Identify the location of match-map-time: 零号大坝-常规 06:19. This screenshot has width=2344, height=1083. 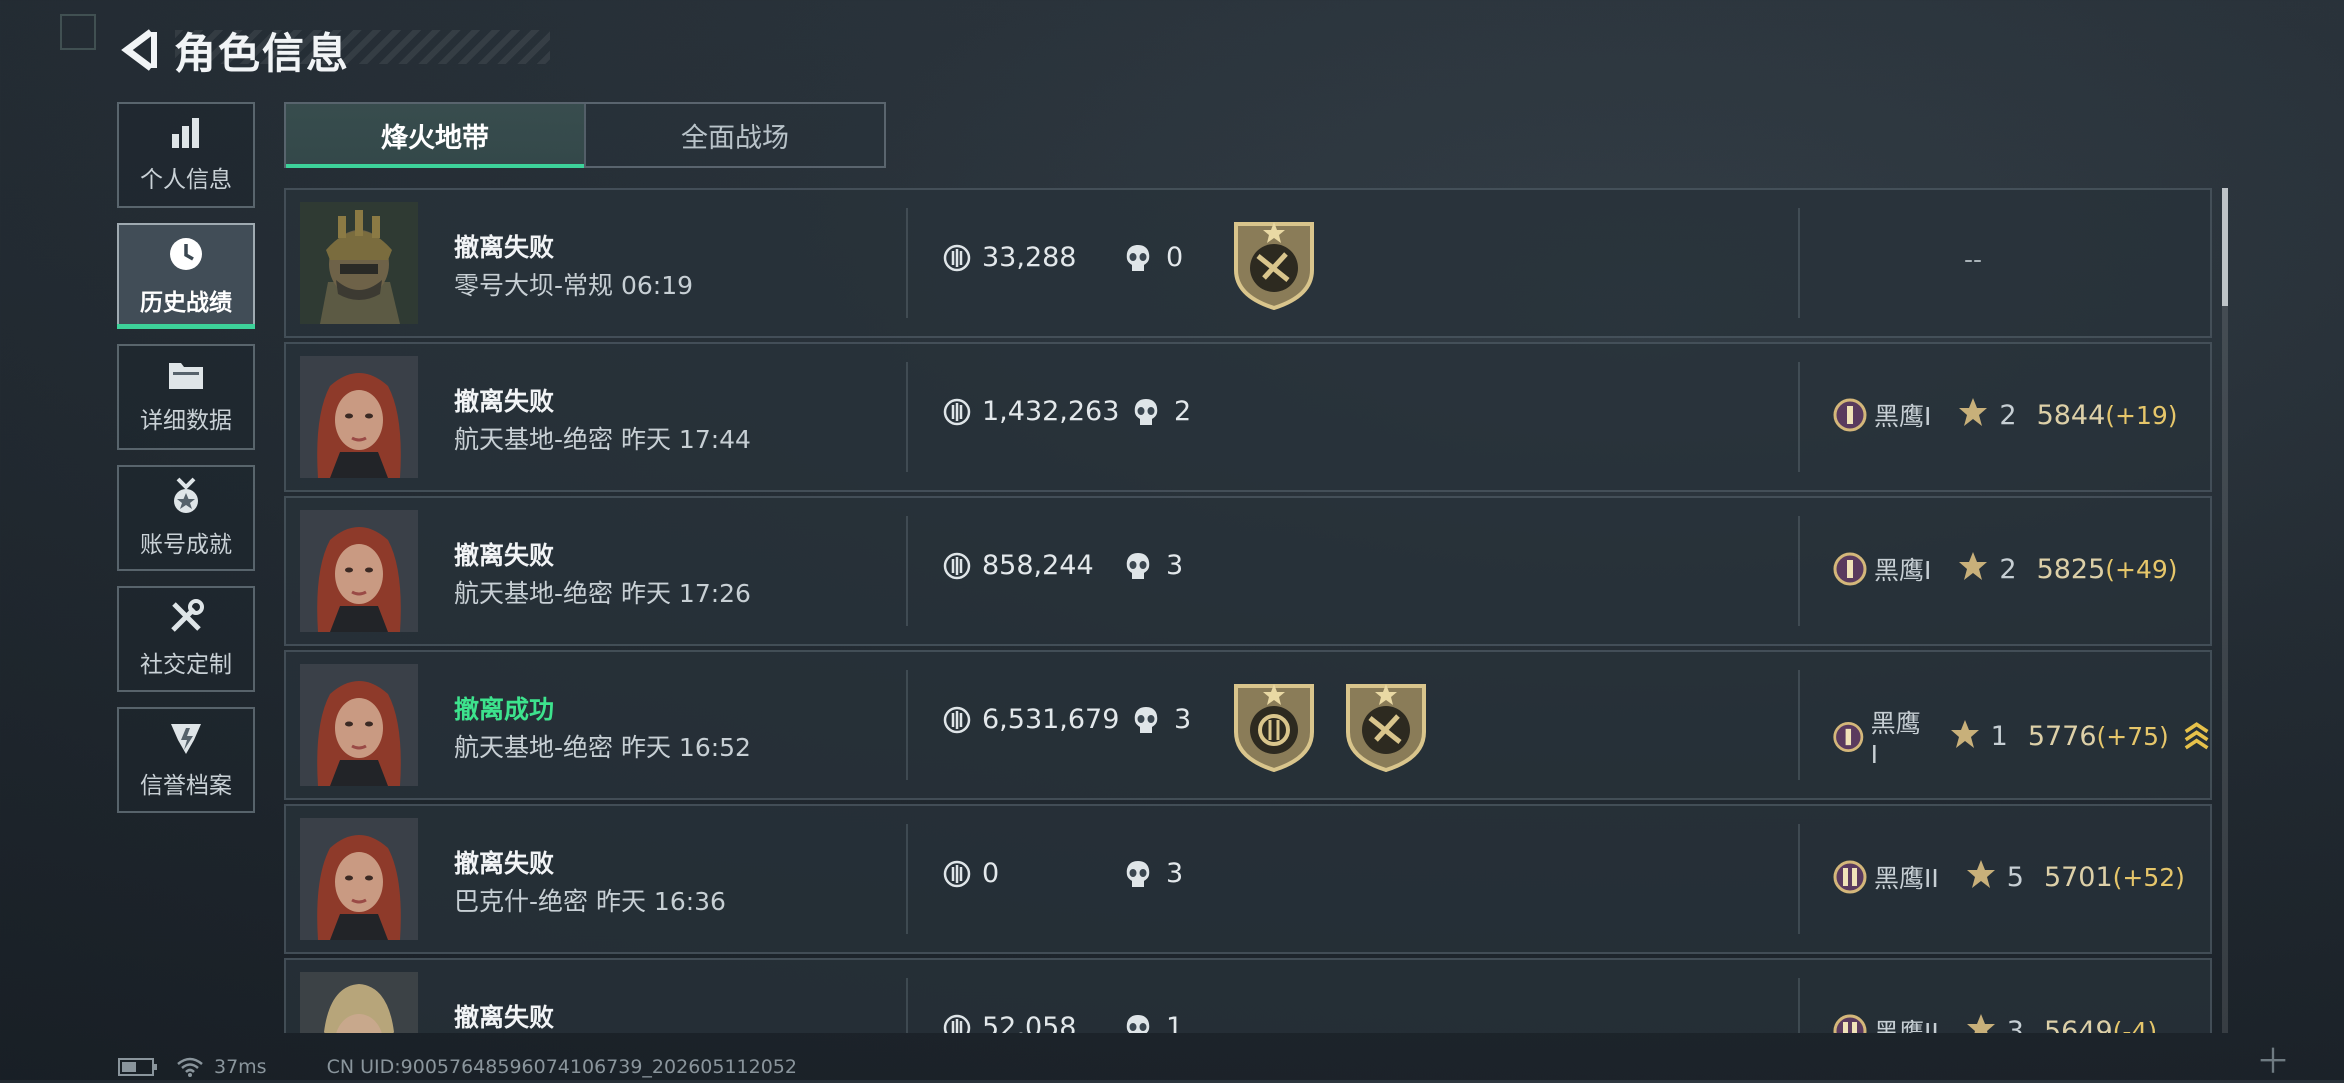
(574, 285).